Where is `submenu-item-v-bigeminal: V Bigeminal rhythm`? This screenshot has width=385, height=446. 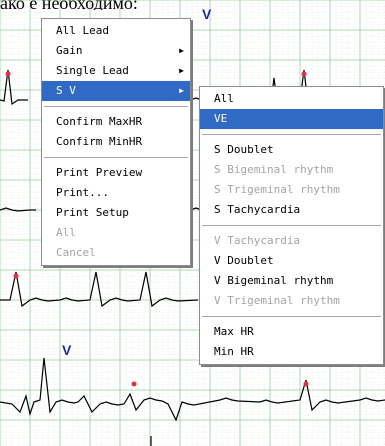 submenu-item-v-bigeminal: V Bigeminal rhythm is located at coordinates (291, 281).